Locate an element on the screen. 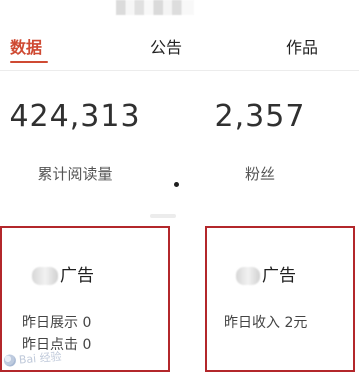  followers-label: 粉丝 is located at coordinates (259, 174).